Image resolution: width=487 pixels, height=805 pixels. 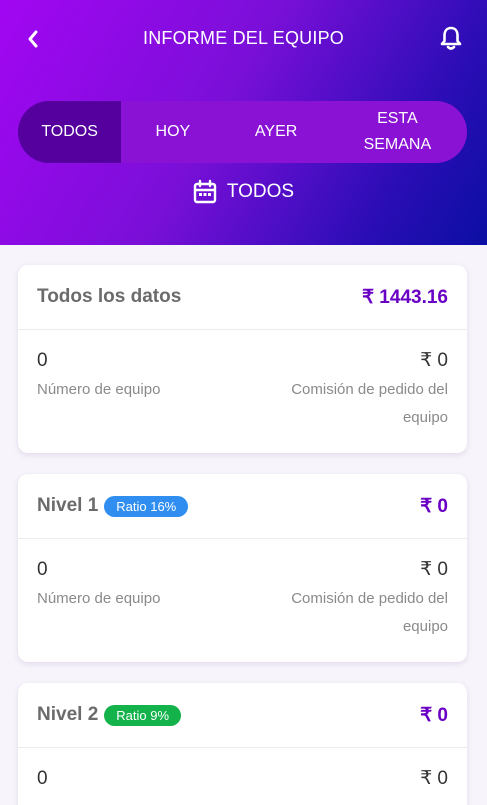 What do you see at coordinates (68, 505) in the screenshot?
I see `card-title-text: Nivel 1` at bounding box center [68, 505].